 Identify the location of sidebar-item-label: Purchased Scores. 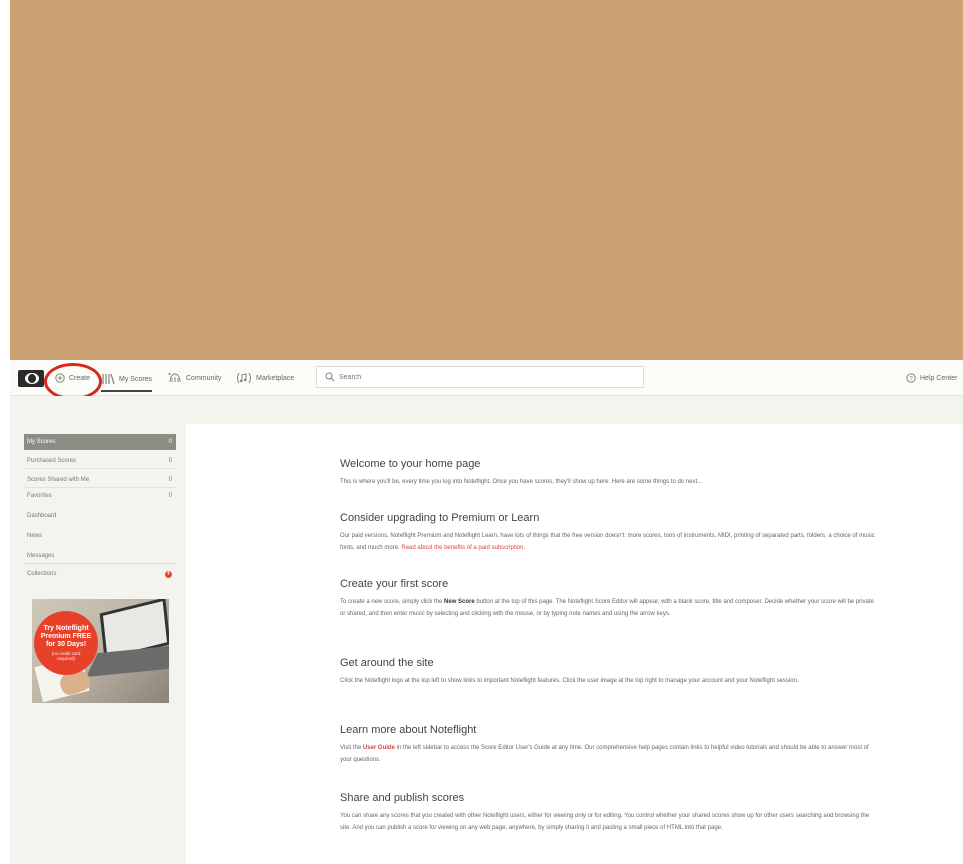
(52, 460).